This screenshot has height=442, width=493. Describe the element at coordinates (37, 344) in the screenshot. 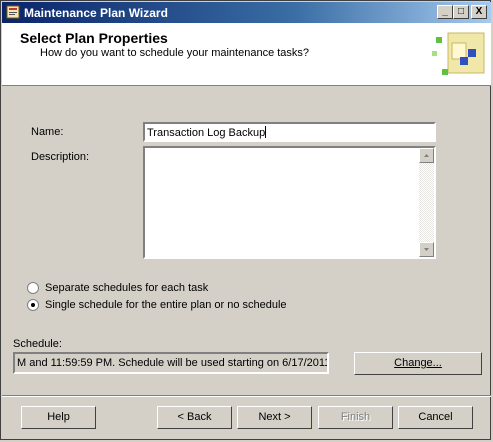

I see `schedule-label: Schedule:` at that location.